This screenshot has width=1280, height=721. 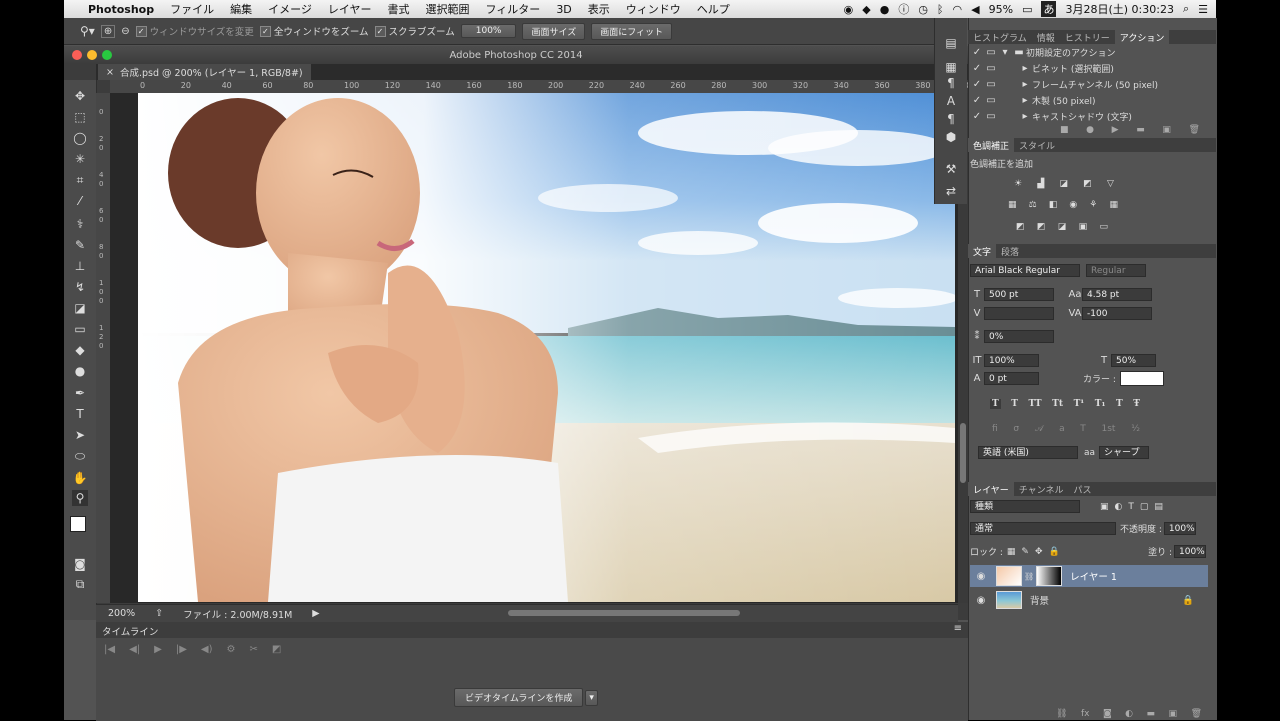 What do you see at coordinates (1087, 37) in the screenshot?
I see `tab-history: ヒストリー` at bounding box center [1087, 37].